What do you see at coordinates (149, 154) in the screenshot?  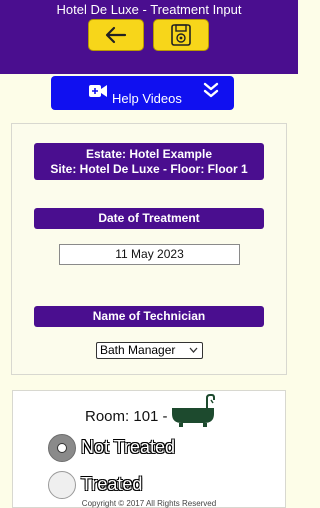 I see `estate-text: Estate: Hotel Example` at bounding box center [149, 154].